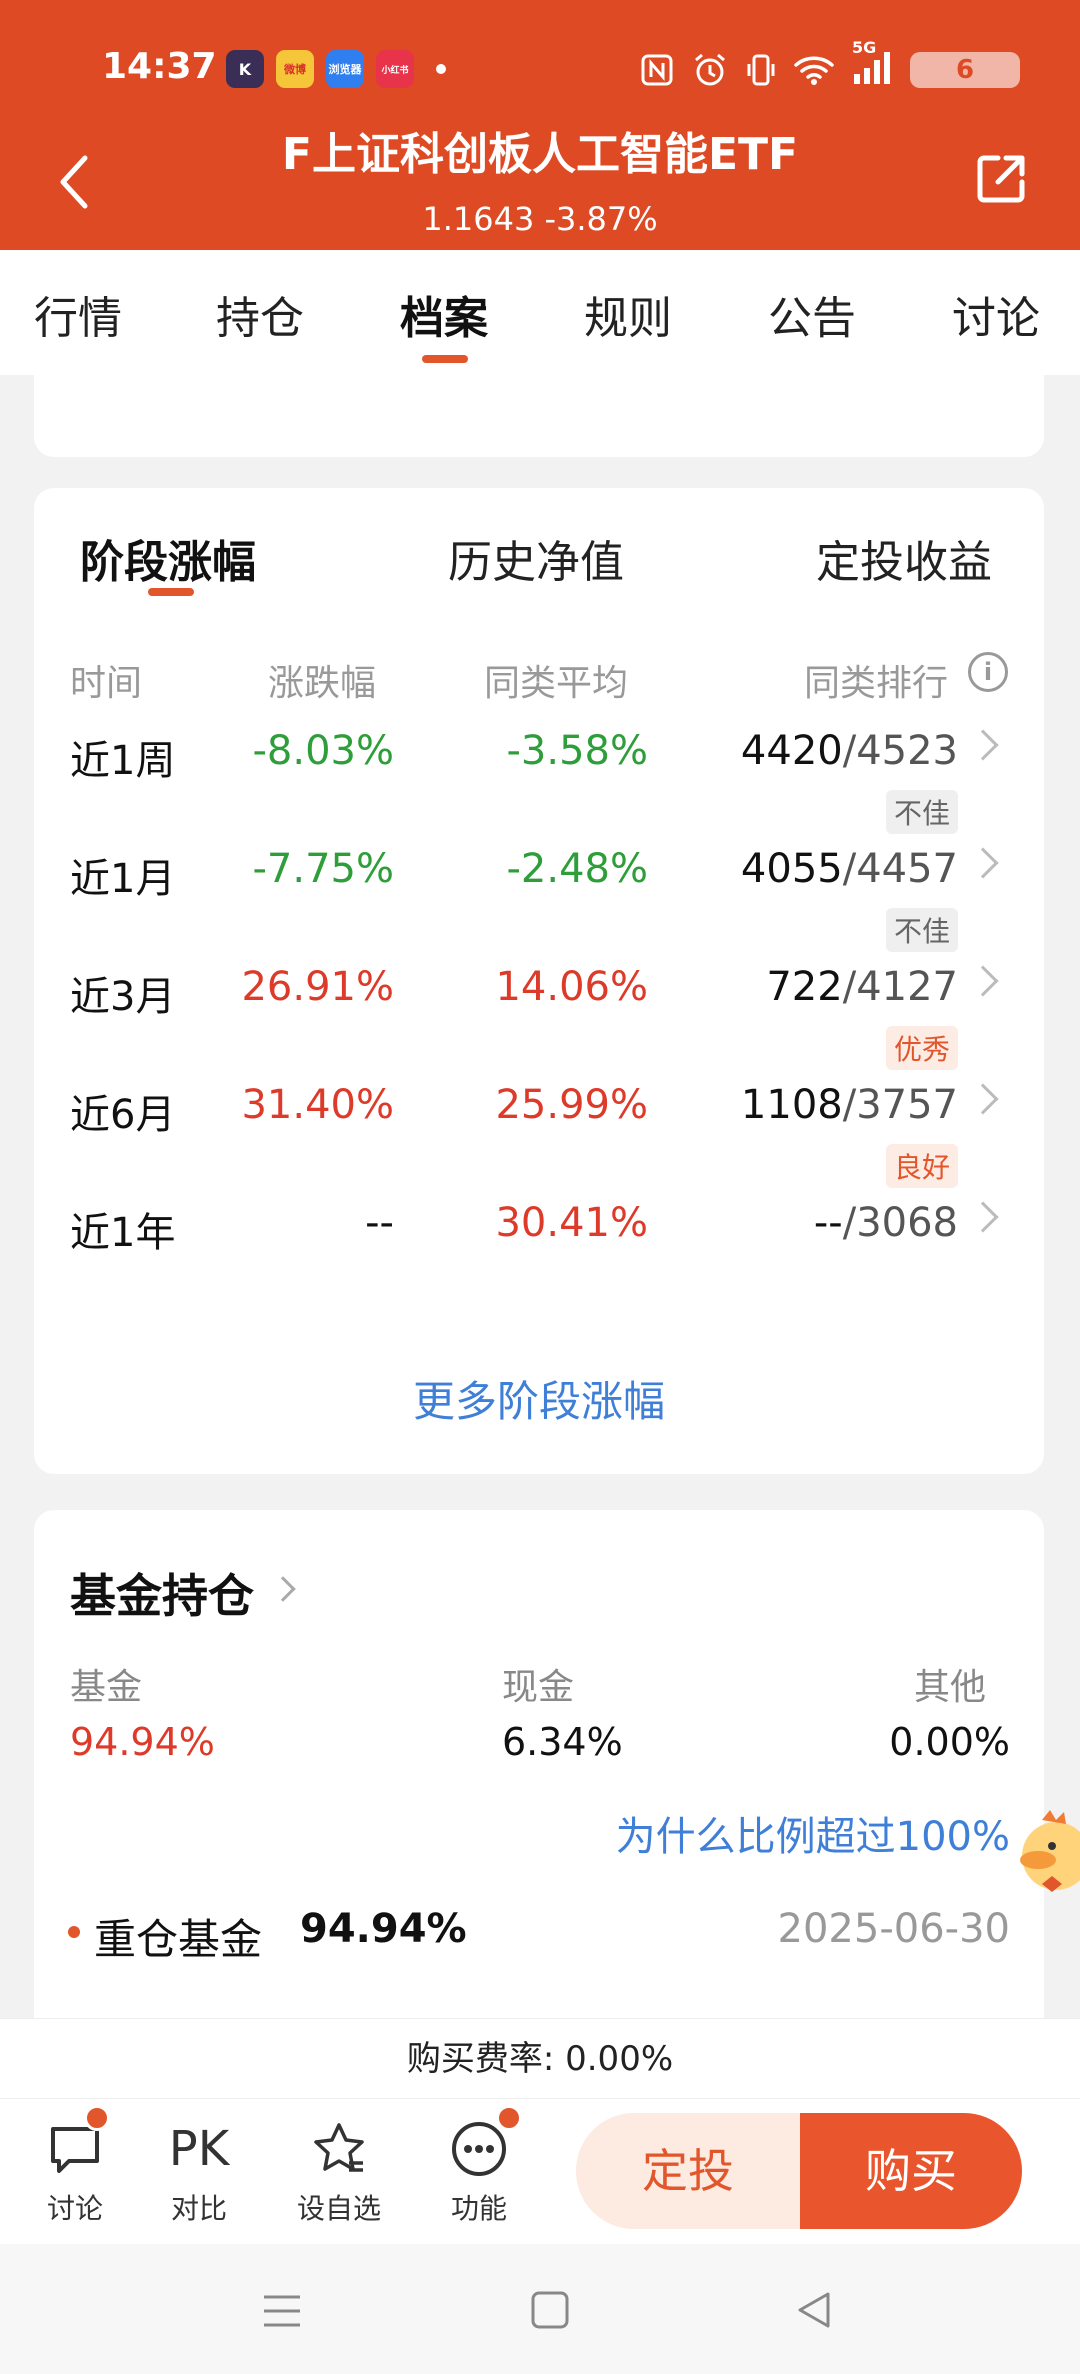 The width and height of the screenshot is (1080, 2374). What do you see at coordinates (862, 987) in the screenshot?
I see `row-rank: 722/4127` at bounding box center [862, 987].